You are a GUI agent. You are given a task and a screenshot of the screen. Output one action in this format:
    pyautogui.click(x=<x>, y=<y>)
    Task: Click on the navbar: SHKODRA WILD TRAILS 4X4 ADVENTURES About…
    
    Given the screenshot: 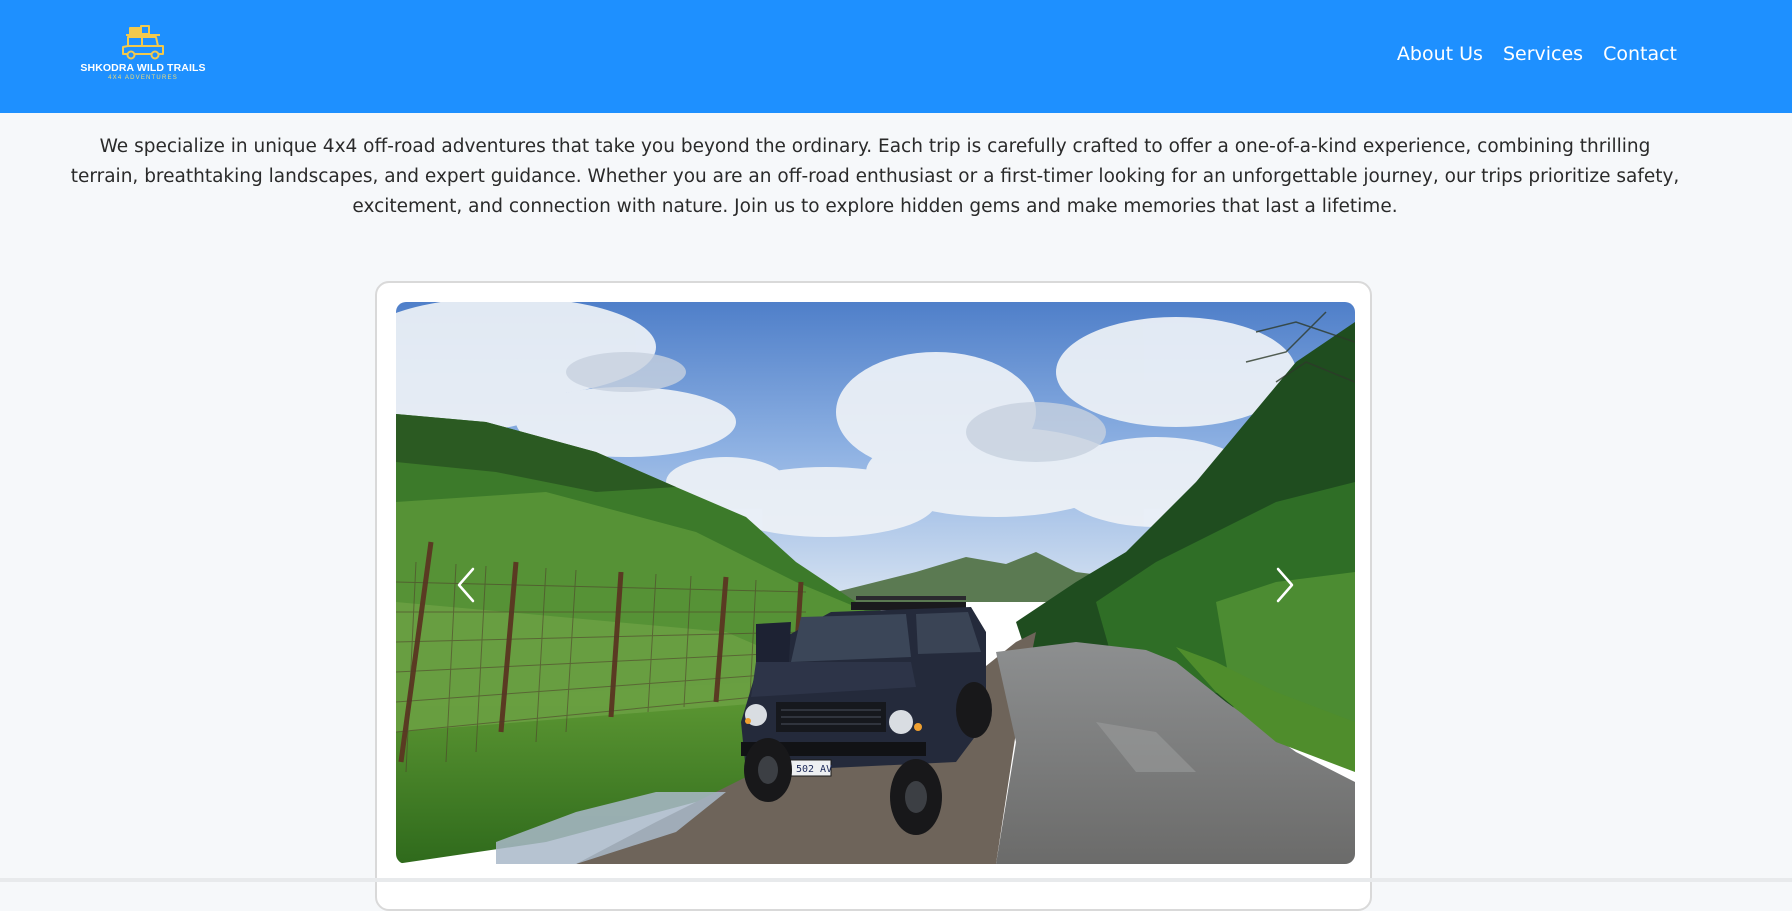 What is the action you would take?
    pyautogui.click(x=896, y=56)
    